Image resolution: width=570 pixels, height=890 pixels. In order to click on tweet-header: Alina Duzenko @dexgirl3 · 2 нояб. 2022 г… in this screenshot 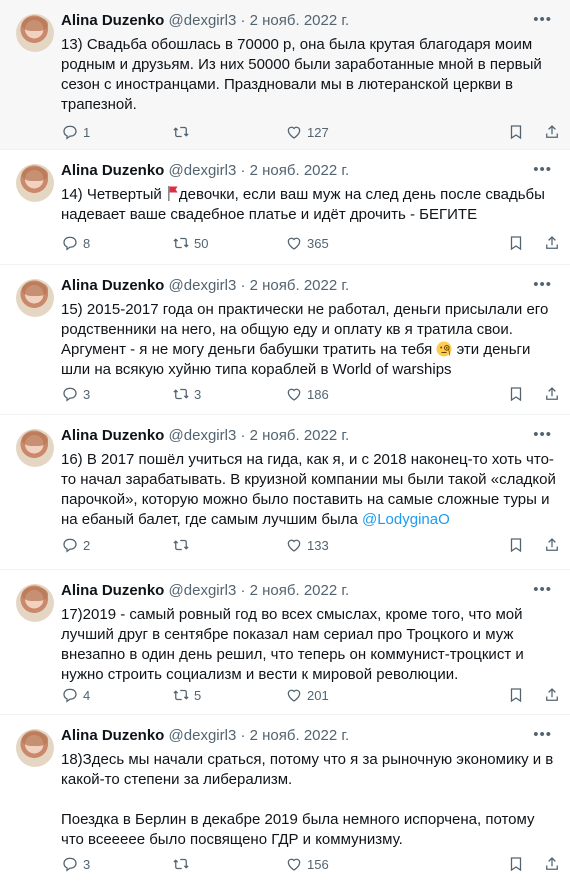, I will do `click(205, 286)`.